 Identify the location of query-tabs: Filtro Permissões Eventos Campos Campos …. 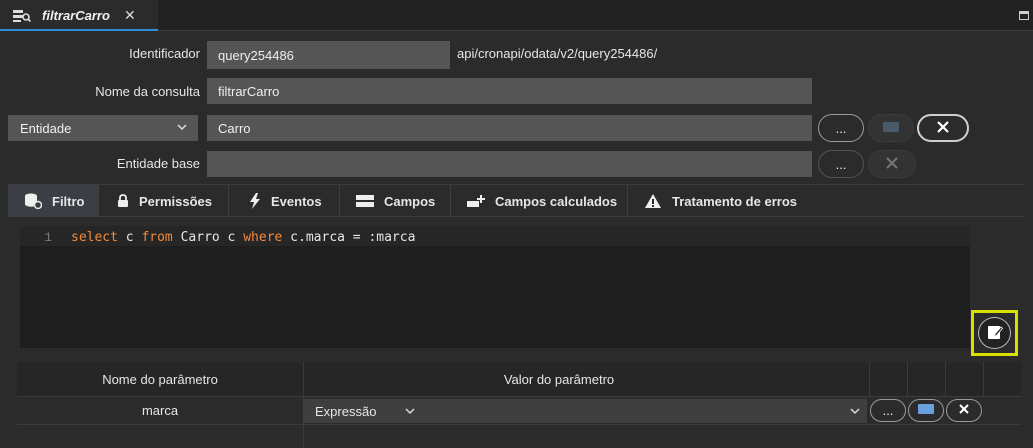
(516, 200).